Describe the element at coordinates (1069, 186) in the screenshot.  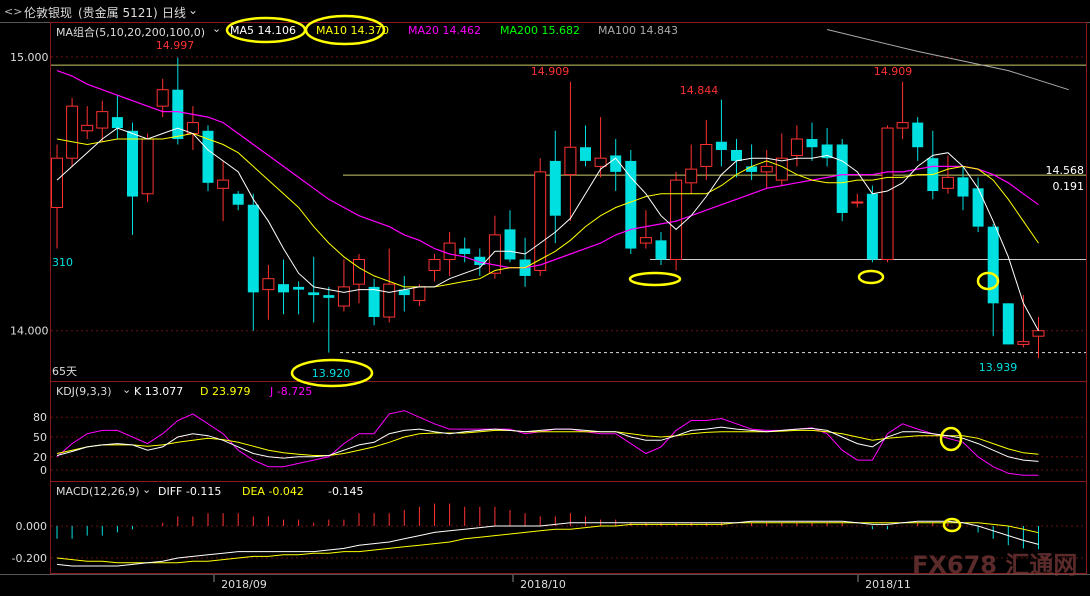
I see `level-diff-label: 0.191` at that location.